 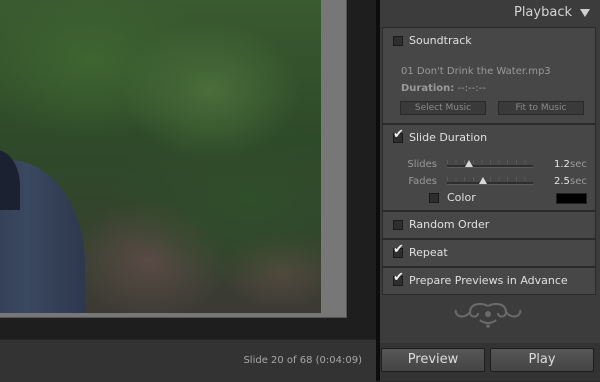 I want to click on random-order-toggle: Random Order, so click(x=490, y=225).